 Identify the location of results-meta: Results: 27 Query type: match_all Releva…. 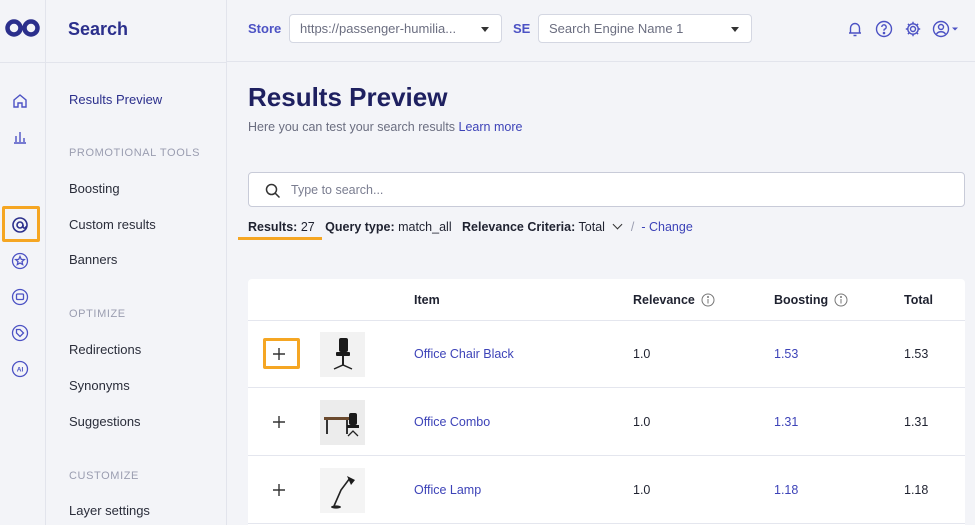
(470, 226).